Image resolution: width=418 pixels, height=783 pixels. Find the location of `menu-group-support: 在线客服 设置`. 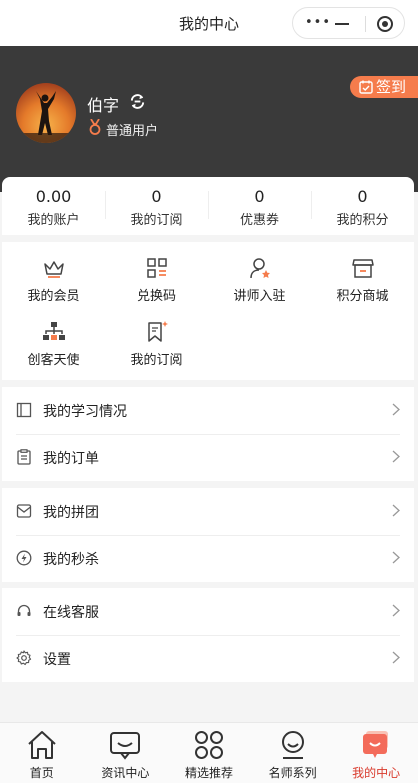

menu-group-support: 在线客服 设置 is located at coordinates (208, 635).